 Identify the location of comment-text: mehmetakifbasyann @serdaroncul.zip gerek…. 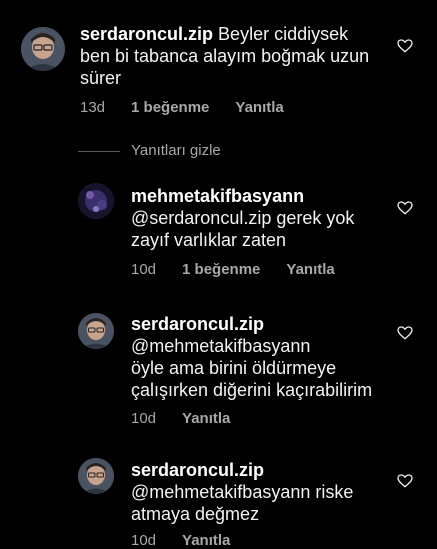
(242, 218).